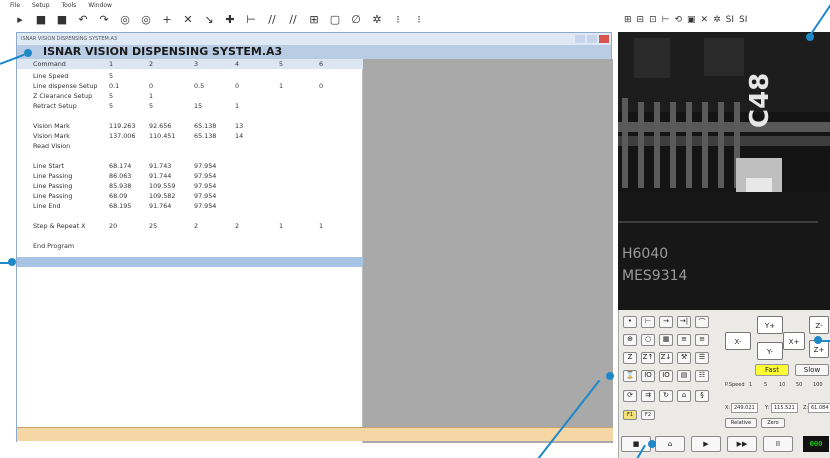 The height and width of the screenshot is (458, 830). What do you see at coordinates (770, 325) in the screenshot?
I see `jog-y-plus-button: Y+` at bounding box center [770, 325].